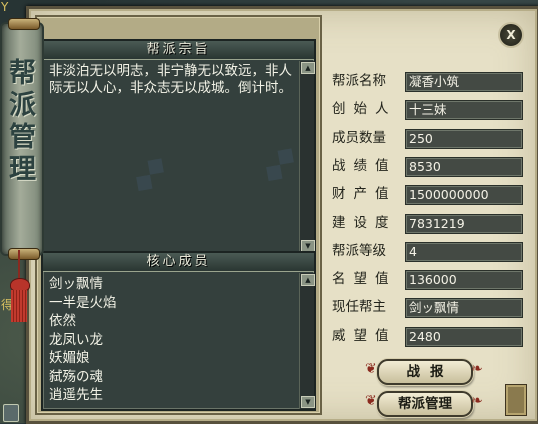 Image resolution: width=538 pixels, height=424 pixels. Describe the element at coordinates (464, 251) in the screenshot. I see `info-value: 4` at that location.